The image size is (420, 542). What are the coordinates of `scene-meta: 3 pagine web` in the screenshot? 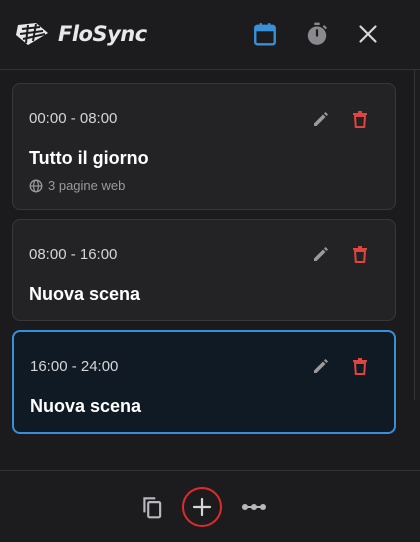 It's located at (77, 185).